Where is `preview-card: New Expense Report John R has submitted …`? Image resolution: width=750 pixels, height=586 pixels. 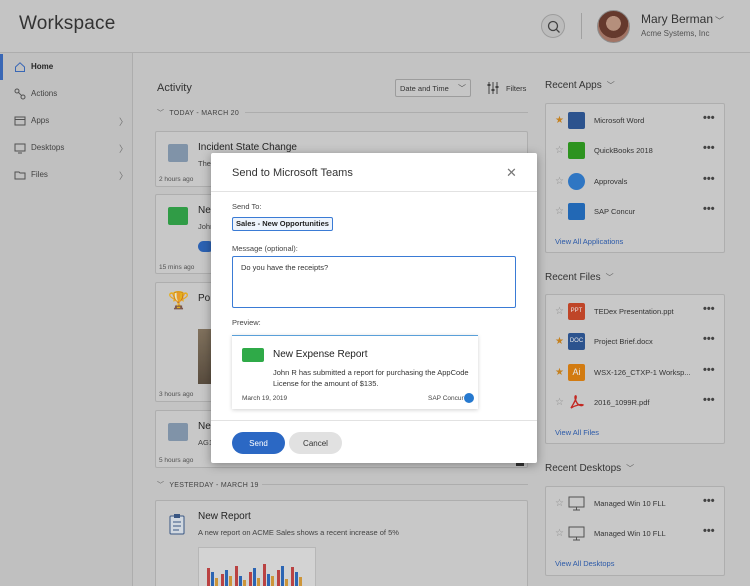 preview-card: New Expense Report John R has submitted … is located at coordinates (355, 372).